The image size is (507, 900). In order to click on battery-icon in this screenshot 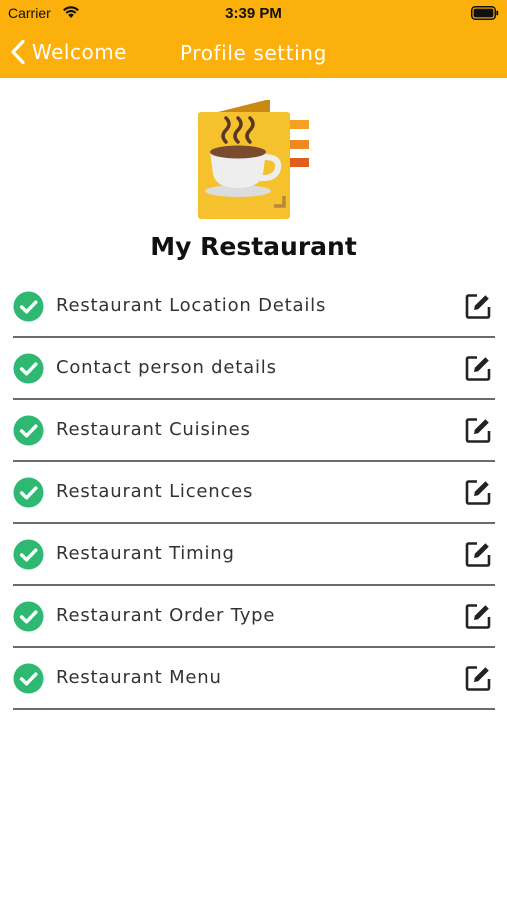, I will do `click(485, 13)`.